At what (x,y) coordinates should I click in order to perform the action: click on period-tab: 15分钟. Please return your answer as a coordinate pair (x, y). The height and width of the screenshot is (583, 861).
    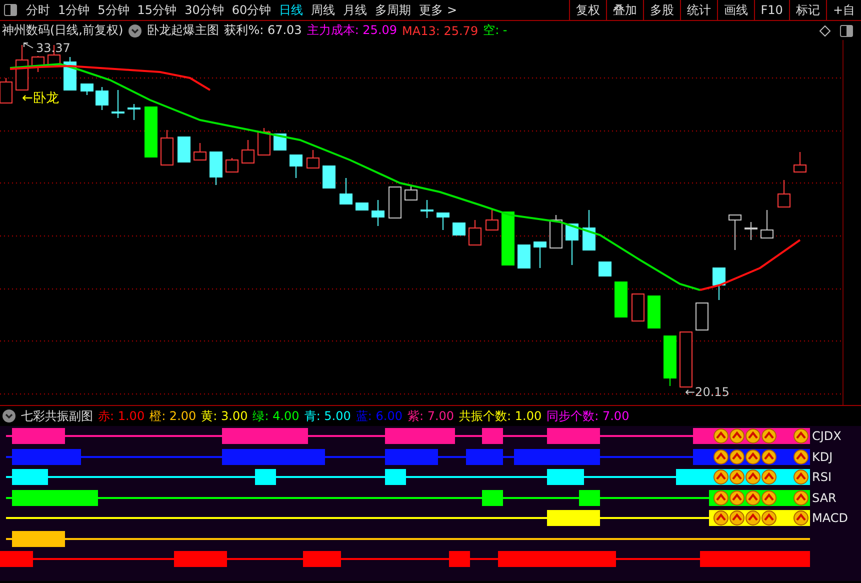
    Looking at the image, I should click on (157, 10).